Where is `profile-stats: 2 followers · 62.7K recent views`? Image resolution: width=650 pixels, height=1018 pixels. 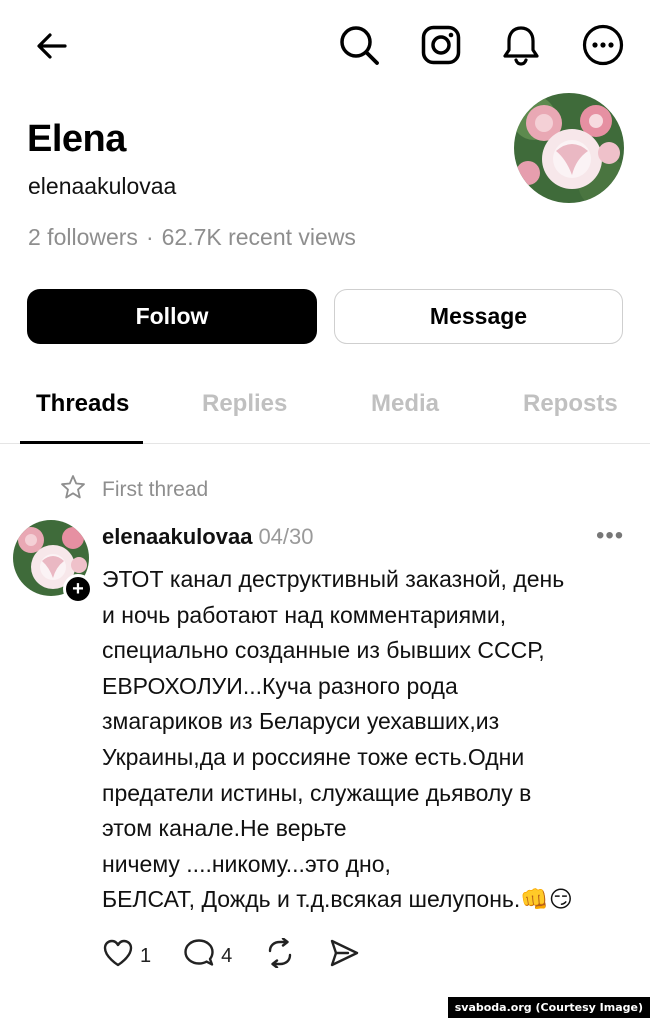
profile-stats: 2 followers · 62.7K recent views is located at coordinates (192, 237).